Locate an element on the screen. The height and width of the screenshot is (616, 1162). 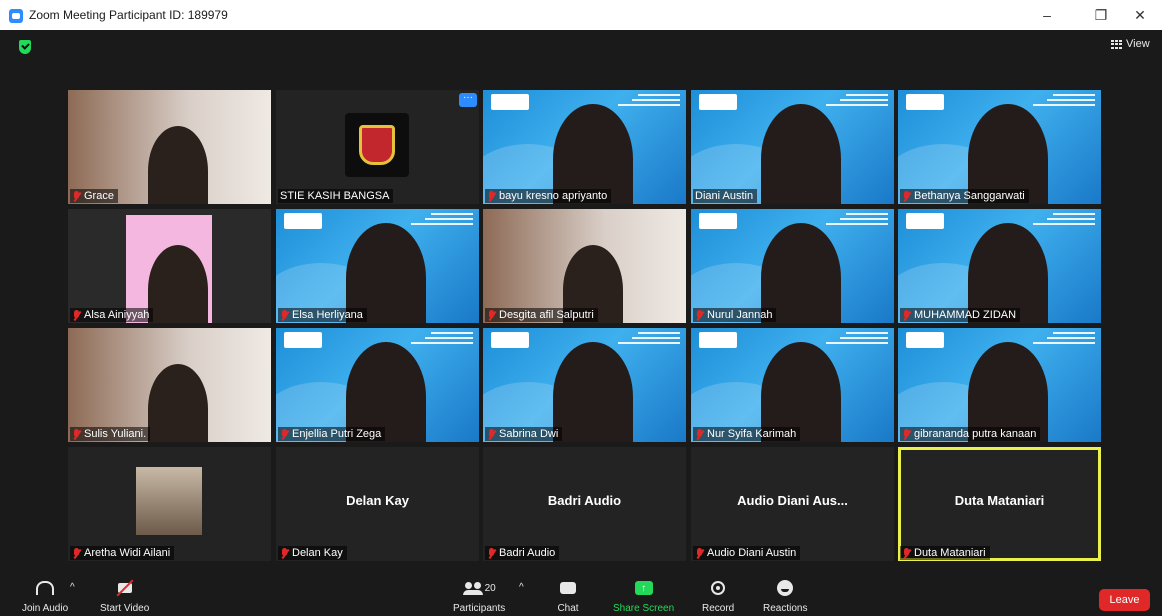
participant-tile: Sabrina Dwi is located at coordinates (584, 385).